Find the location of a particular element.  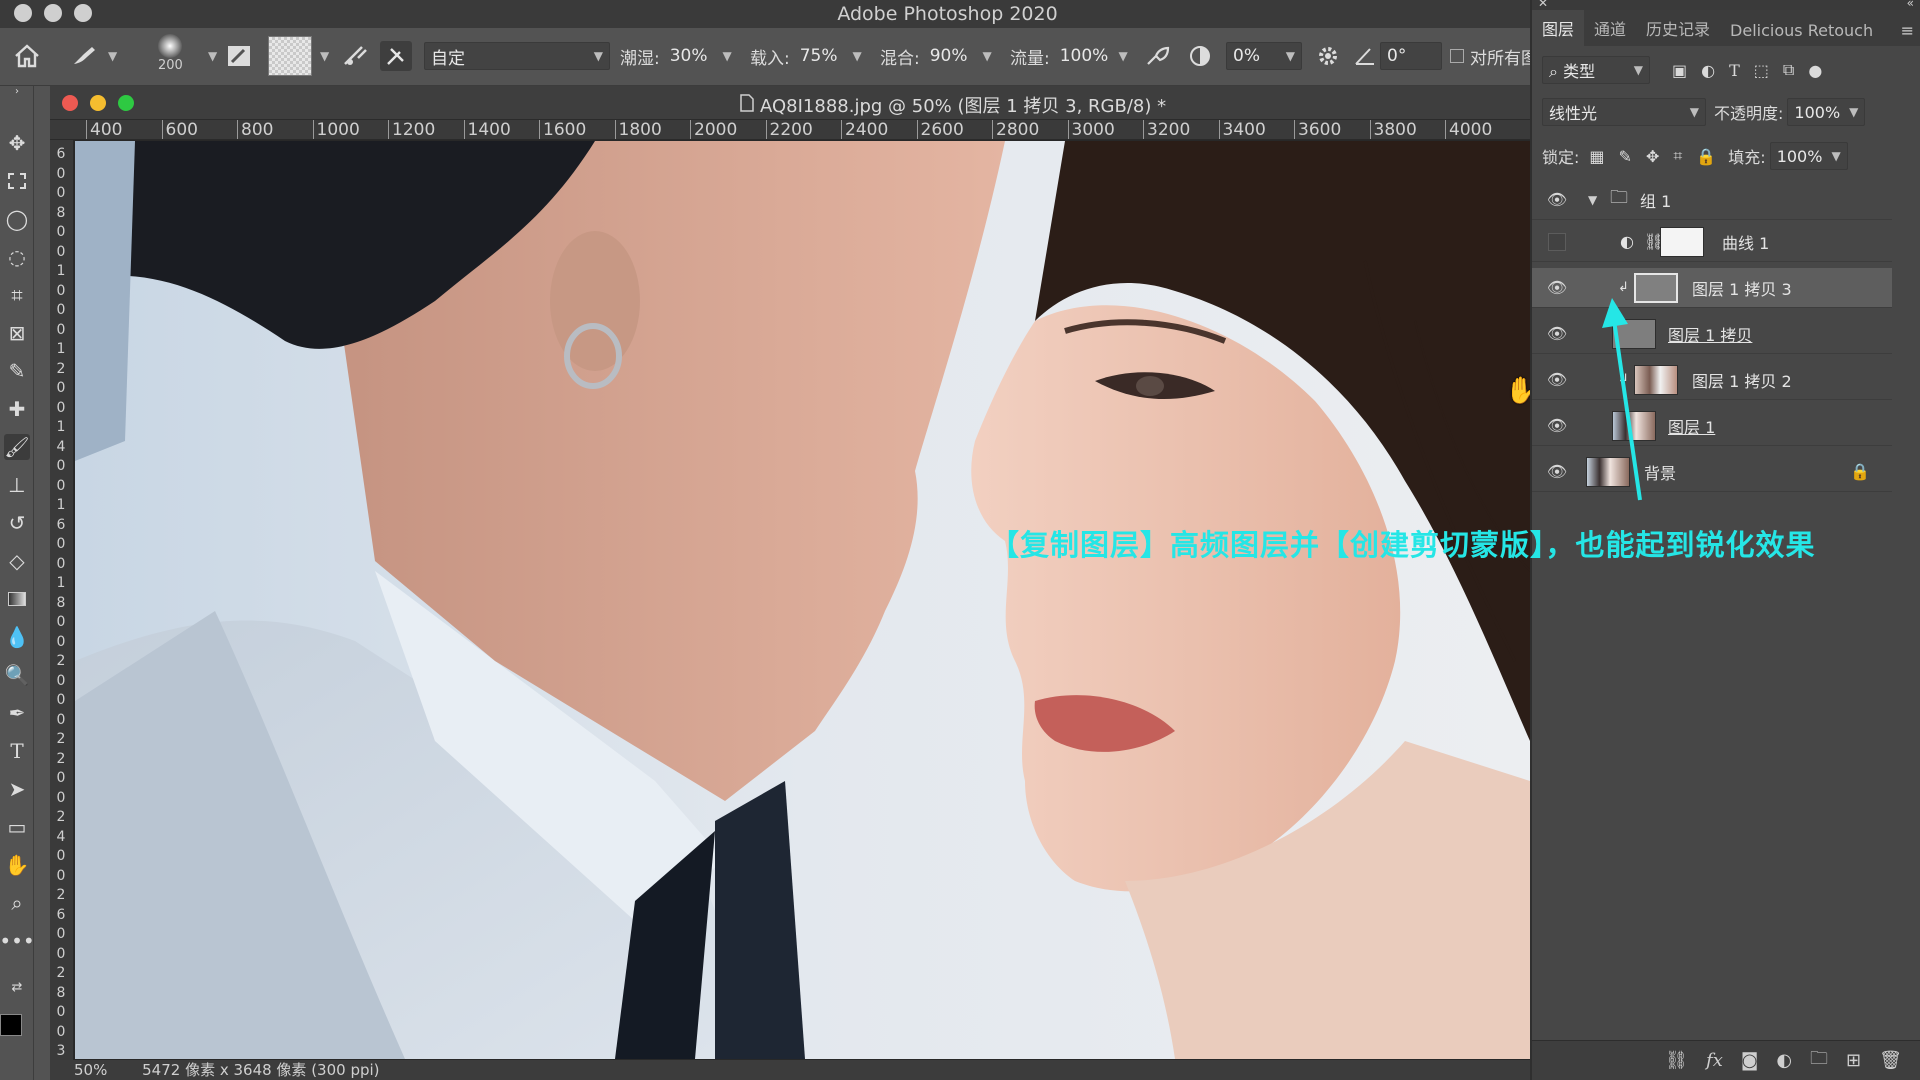

smoothing-value: 0% is located at coordinates (1246, 56).